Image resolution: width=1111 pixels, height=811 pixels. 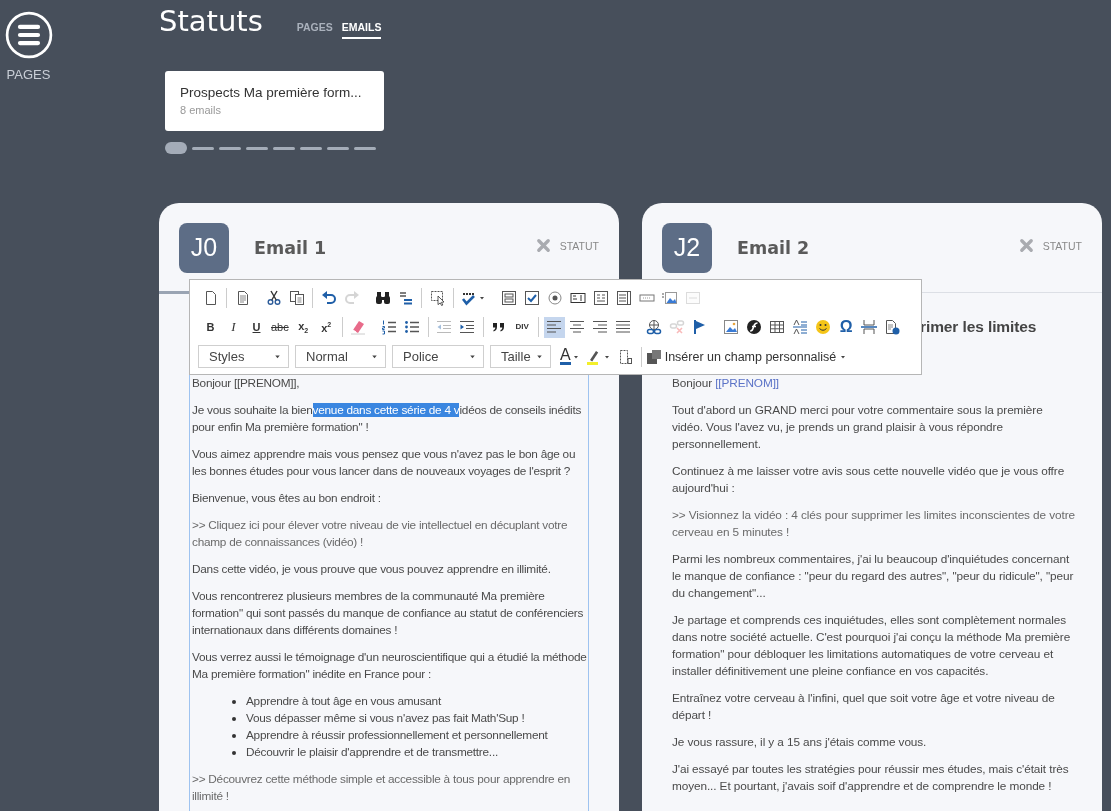 I want to click on italic-button: I, so click(x=233, y=327).